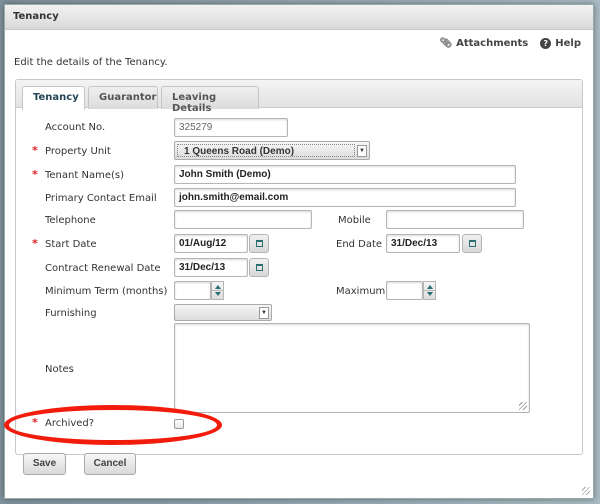 Image resolution: width=600 pixels, height=504 pixels. Describe the element at coordinates (266, 150) in the screenshot. I see `property-unit-value: 1 Queens Road (Demo)` at that location.